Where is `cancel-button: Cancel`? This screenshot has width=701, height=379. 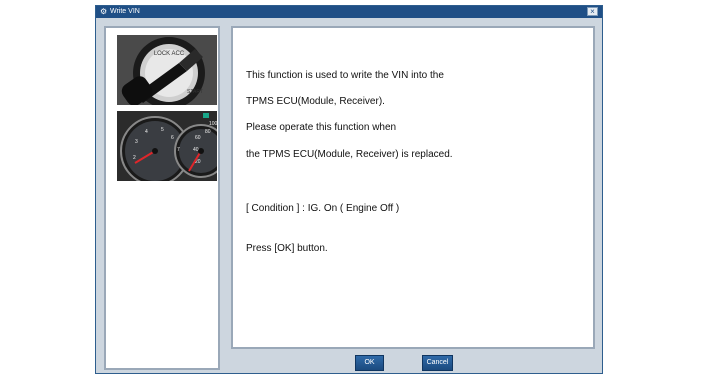 cancel-button: Cancel is located at coordinates (437, 363).